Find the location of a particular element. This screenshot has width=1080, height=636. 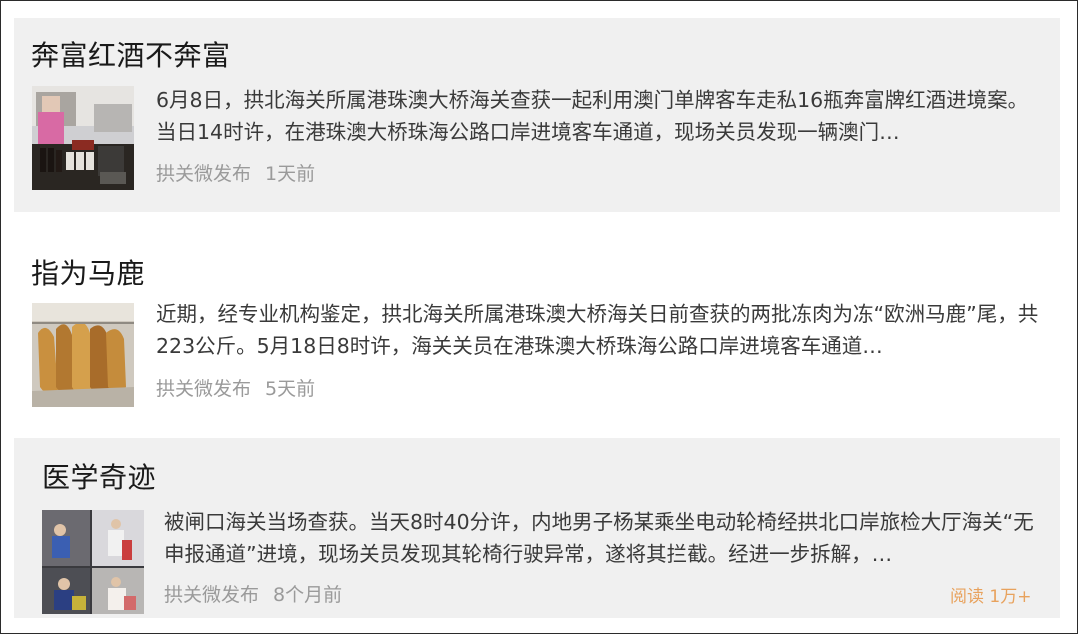

news-meta: 拱关微发布 8个月前 is located at coordinates (253, 593).